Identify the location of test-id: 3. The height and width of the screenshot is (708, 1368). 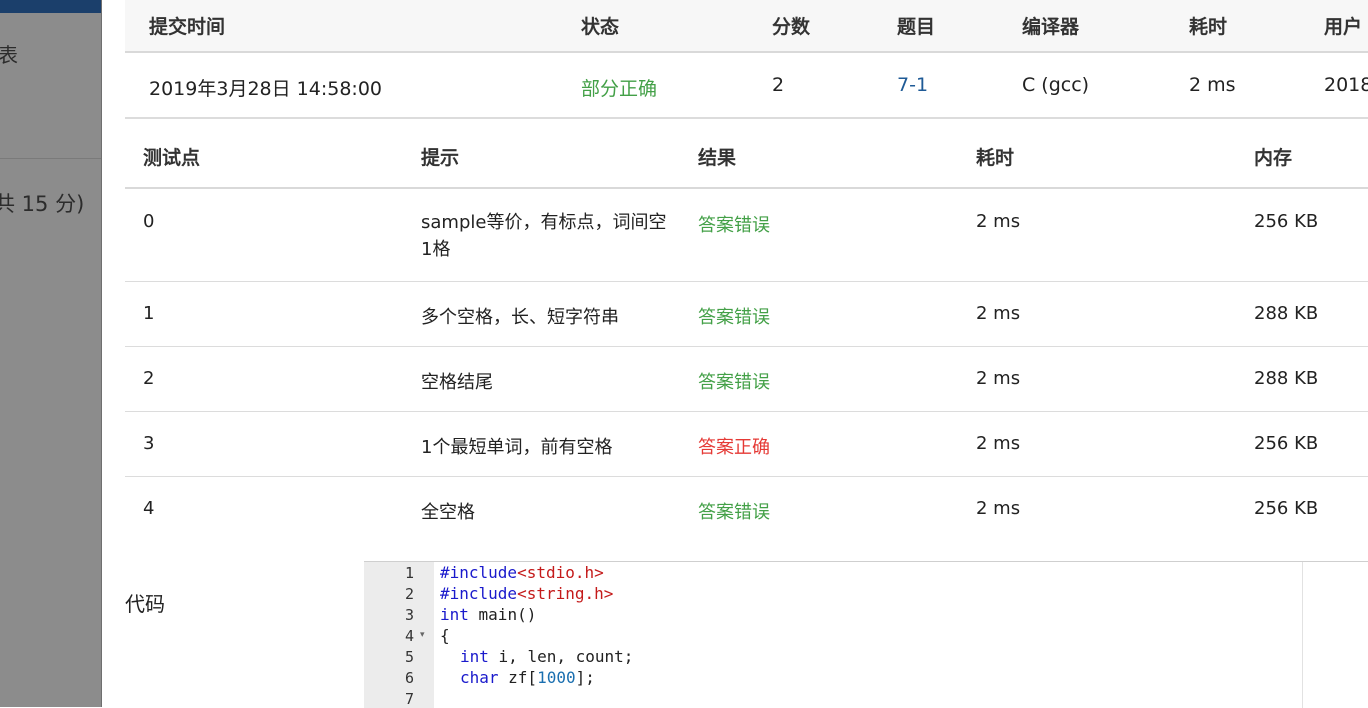
(149, 443).